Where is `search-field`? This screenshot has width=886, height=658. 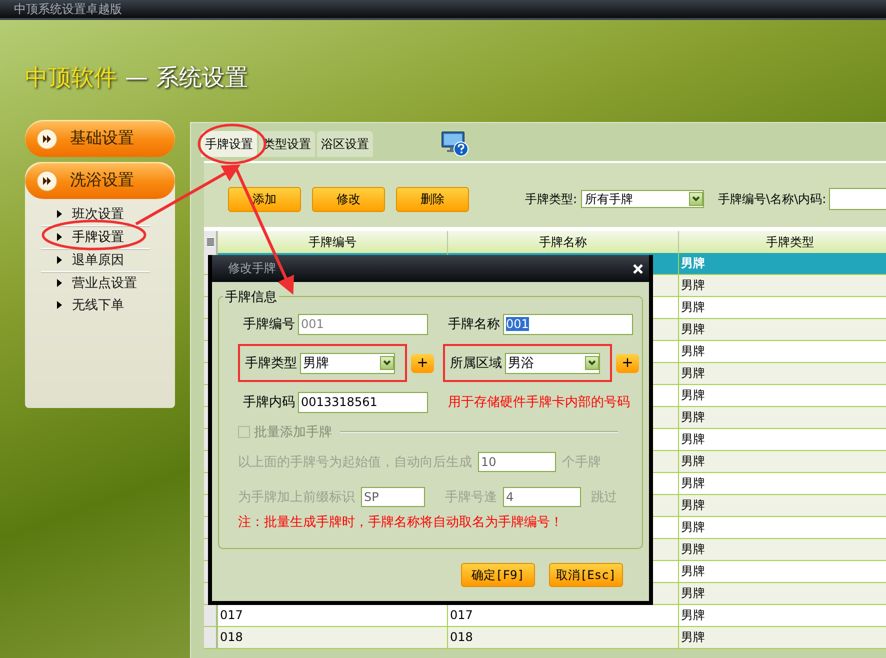 search-field is located at coordinates (857, 199).